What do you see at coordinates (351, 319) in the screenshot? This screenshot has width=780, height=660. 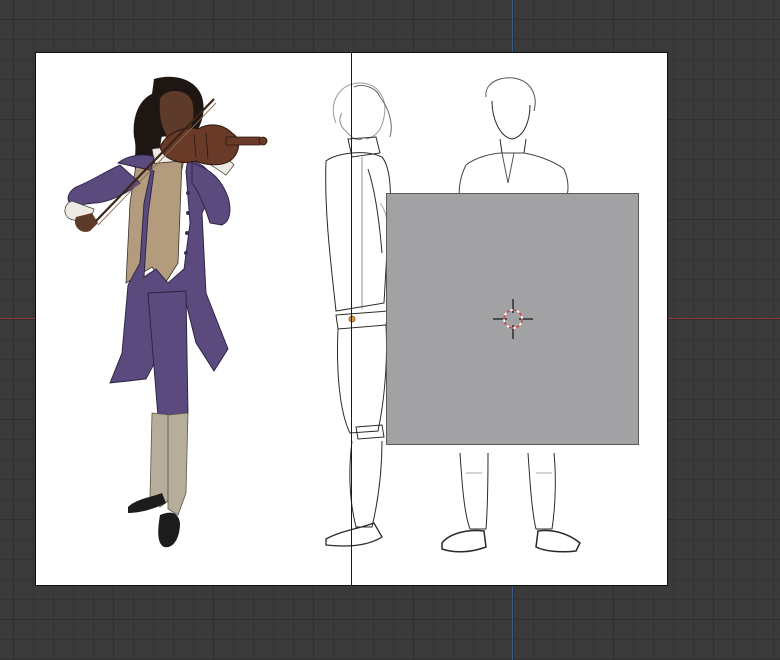 I see `reference-line` at bounding box center [351, 319].